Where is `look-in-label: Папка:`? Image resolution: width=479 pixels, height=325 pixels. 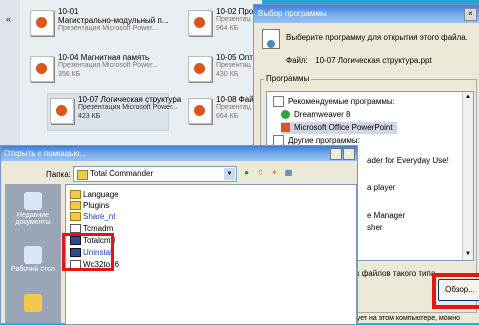
look-in-label: Папка: is located at coordinates (58, 174).